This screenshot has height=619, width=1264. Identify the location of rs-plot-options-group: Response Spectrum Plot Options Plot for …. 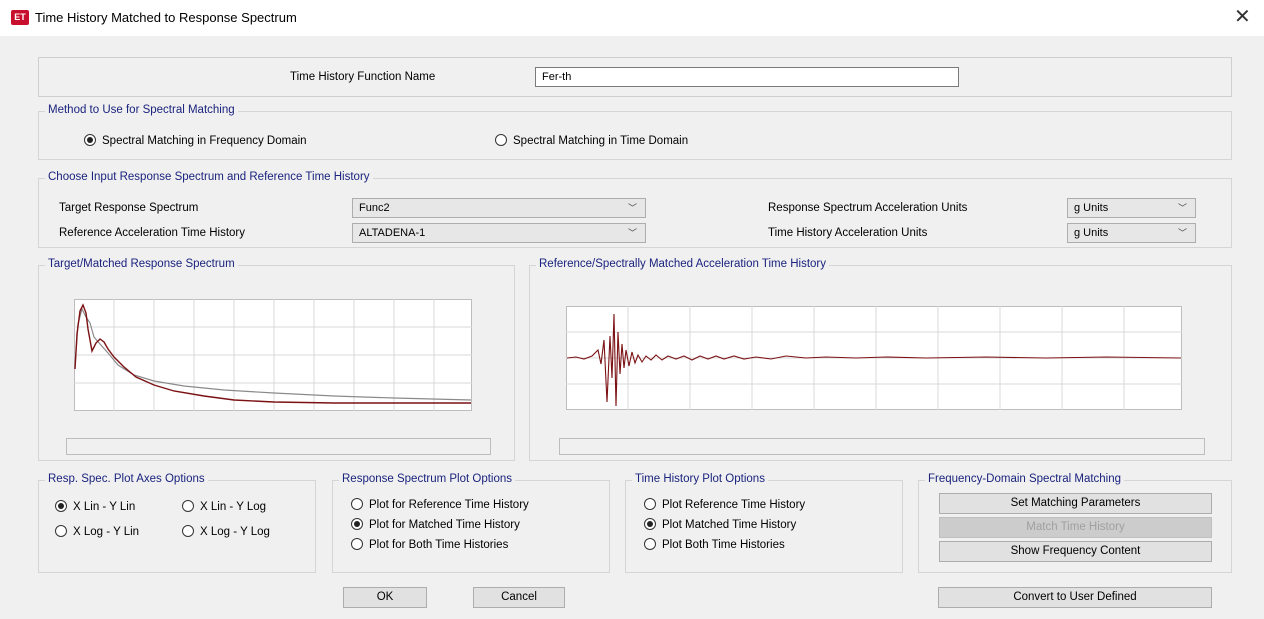
(471, 523).